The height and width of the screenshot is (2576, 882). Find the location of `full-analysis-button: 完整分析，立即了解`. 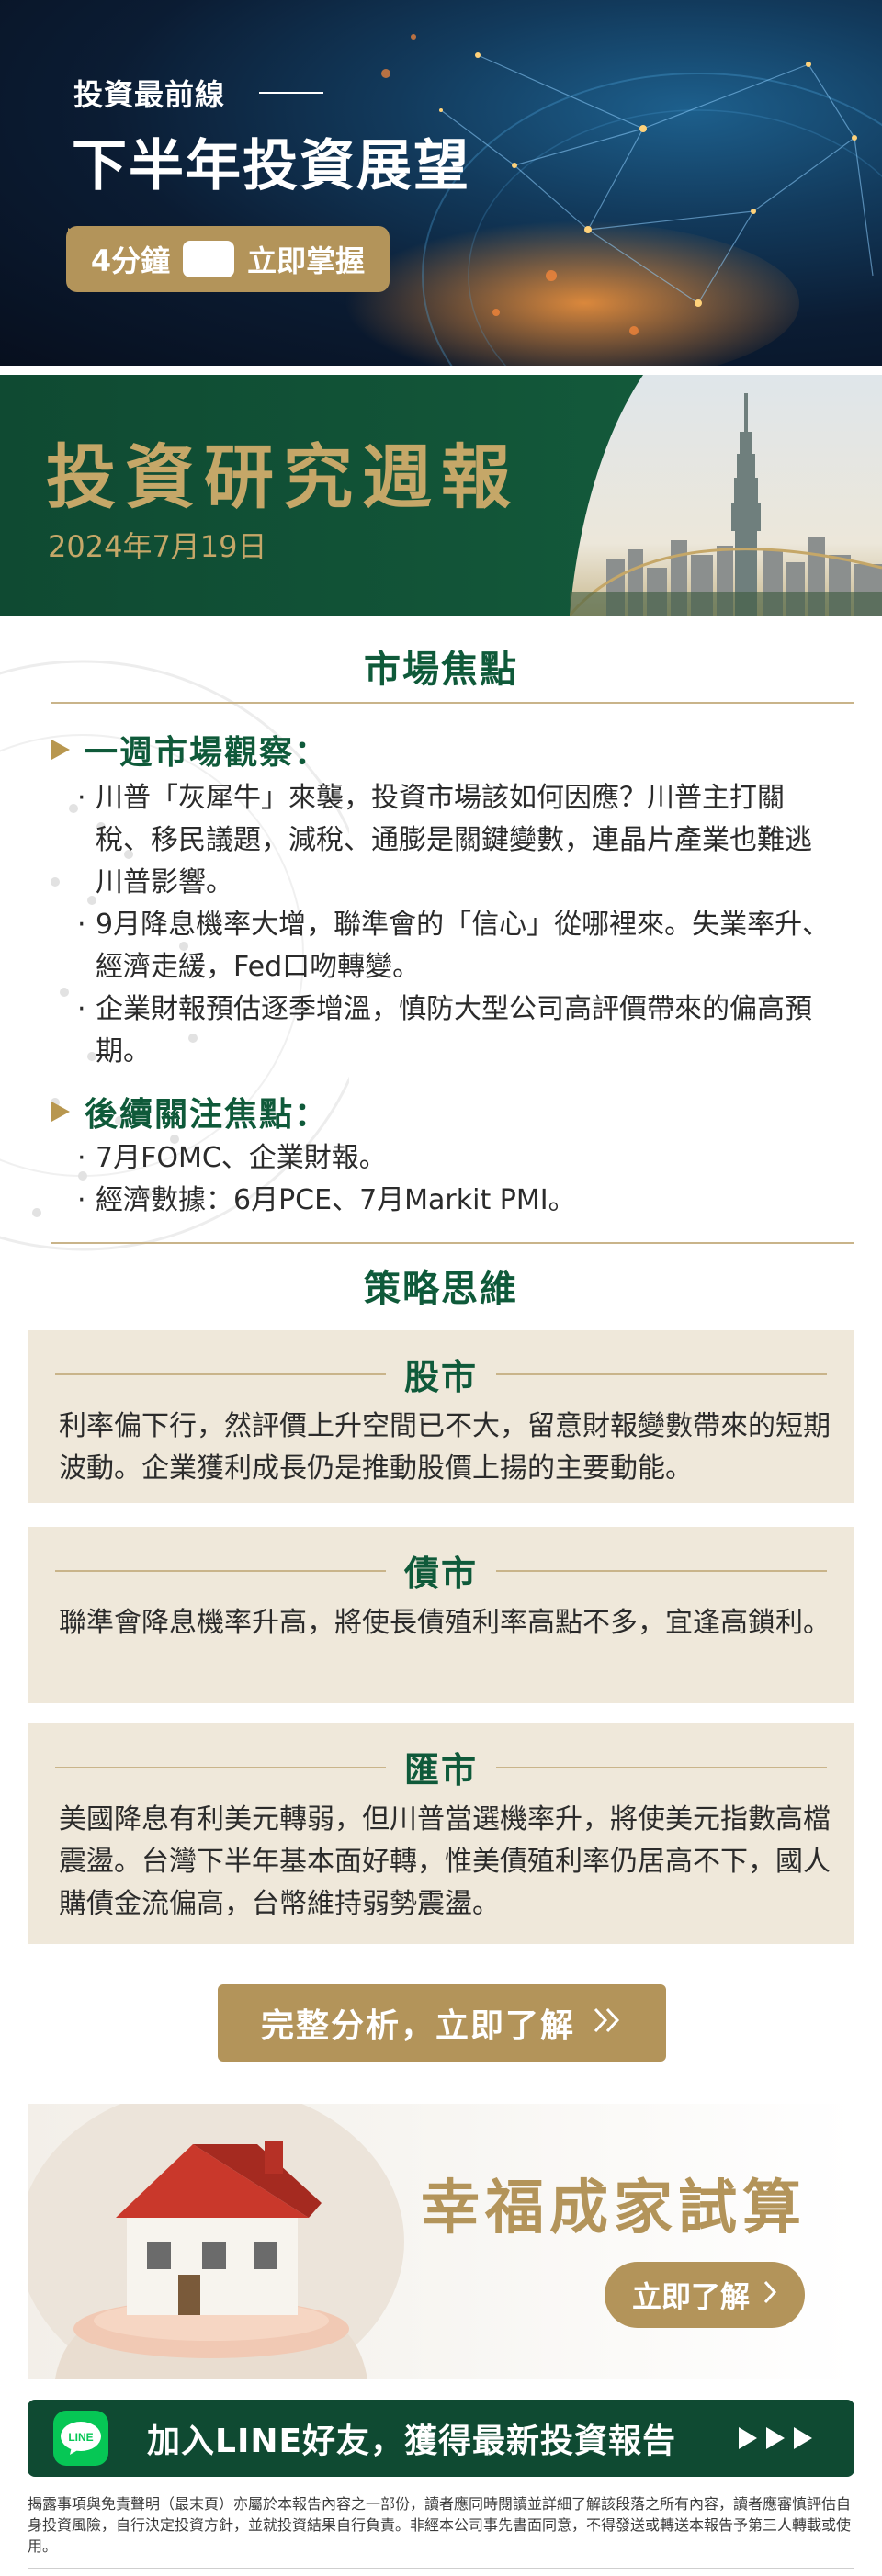

full-analysis-button: 完整分析，立即了解 is located at coordinates (442, 2023).